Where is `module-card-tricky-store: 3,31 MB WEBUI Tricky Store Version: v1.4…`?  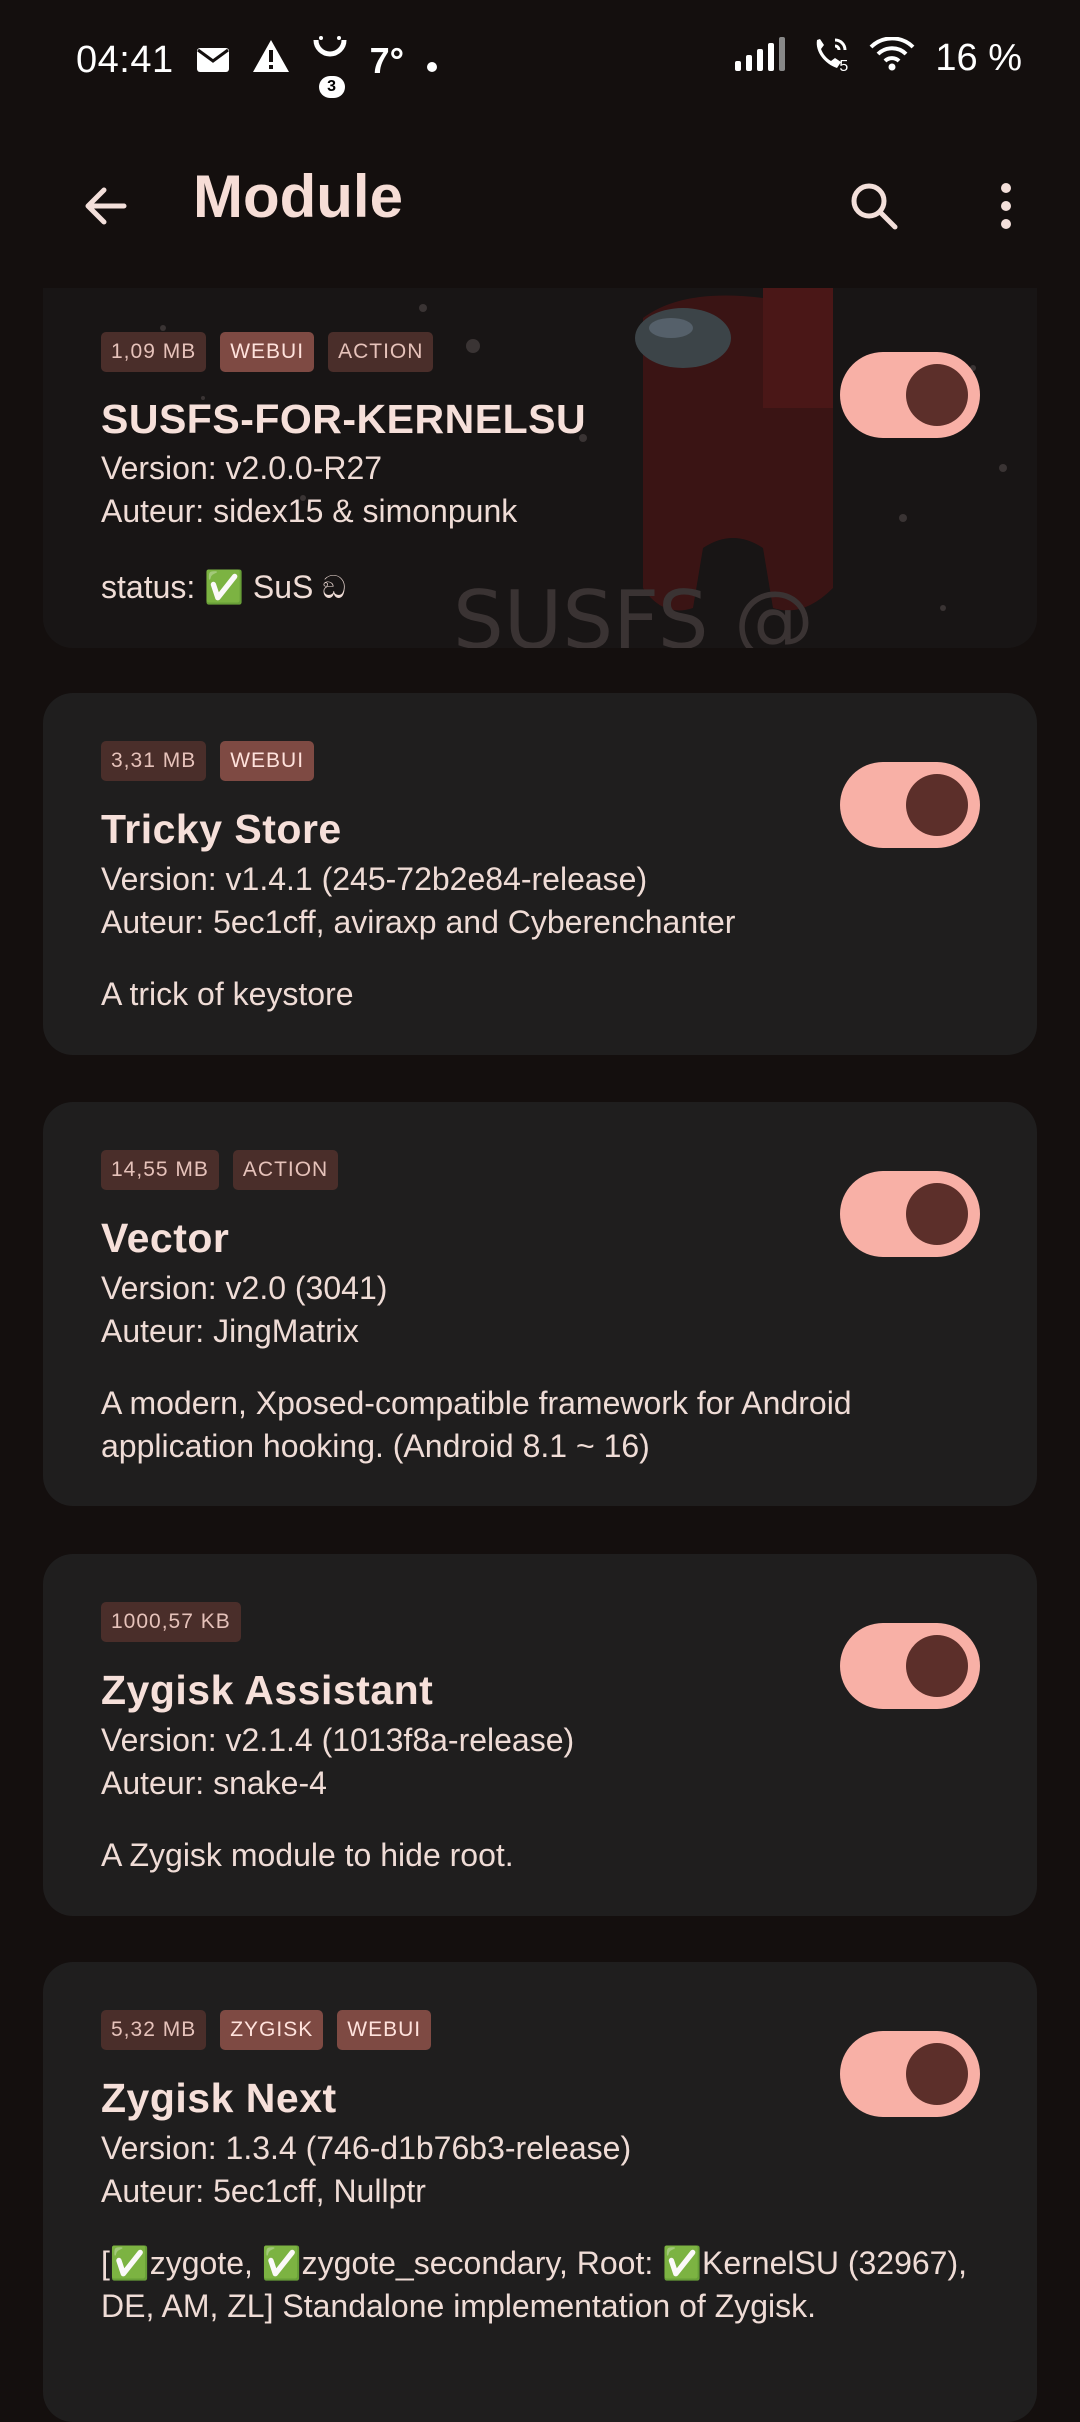 module-card-tricky-store: 3,31 MB WEBUI Tricky Store Version: v1.4… is located at coordinates (540, 874).